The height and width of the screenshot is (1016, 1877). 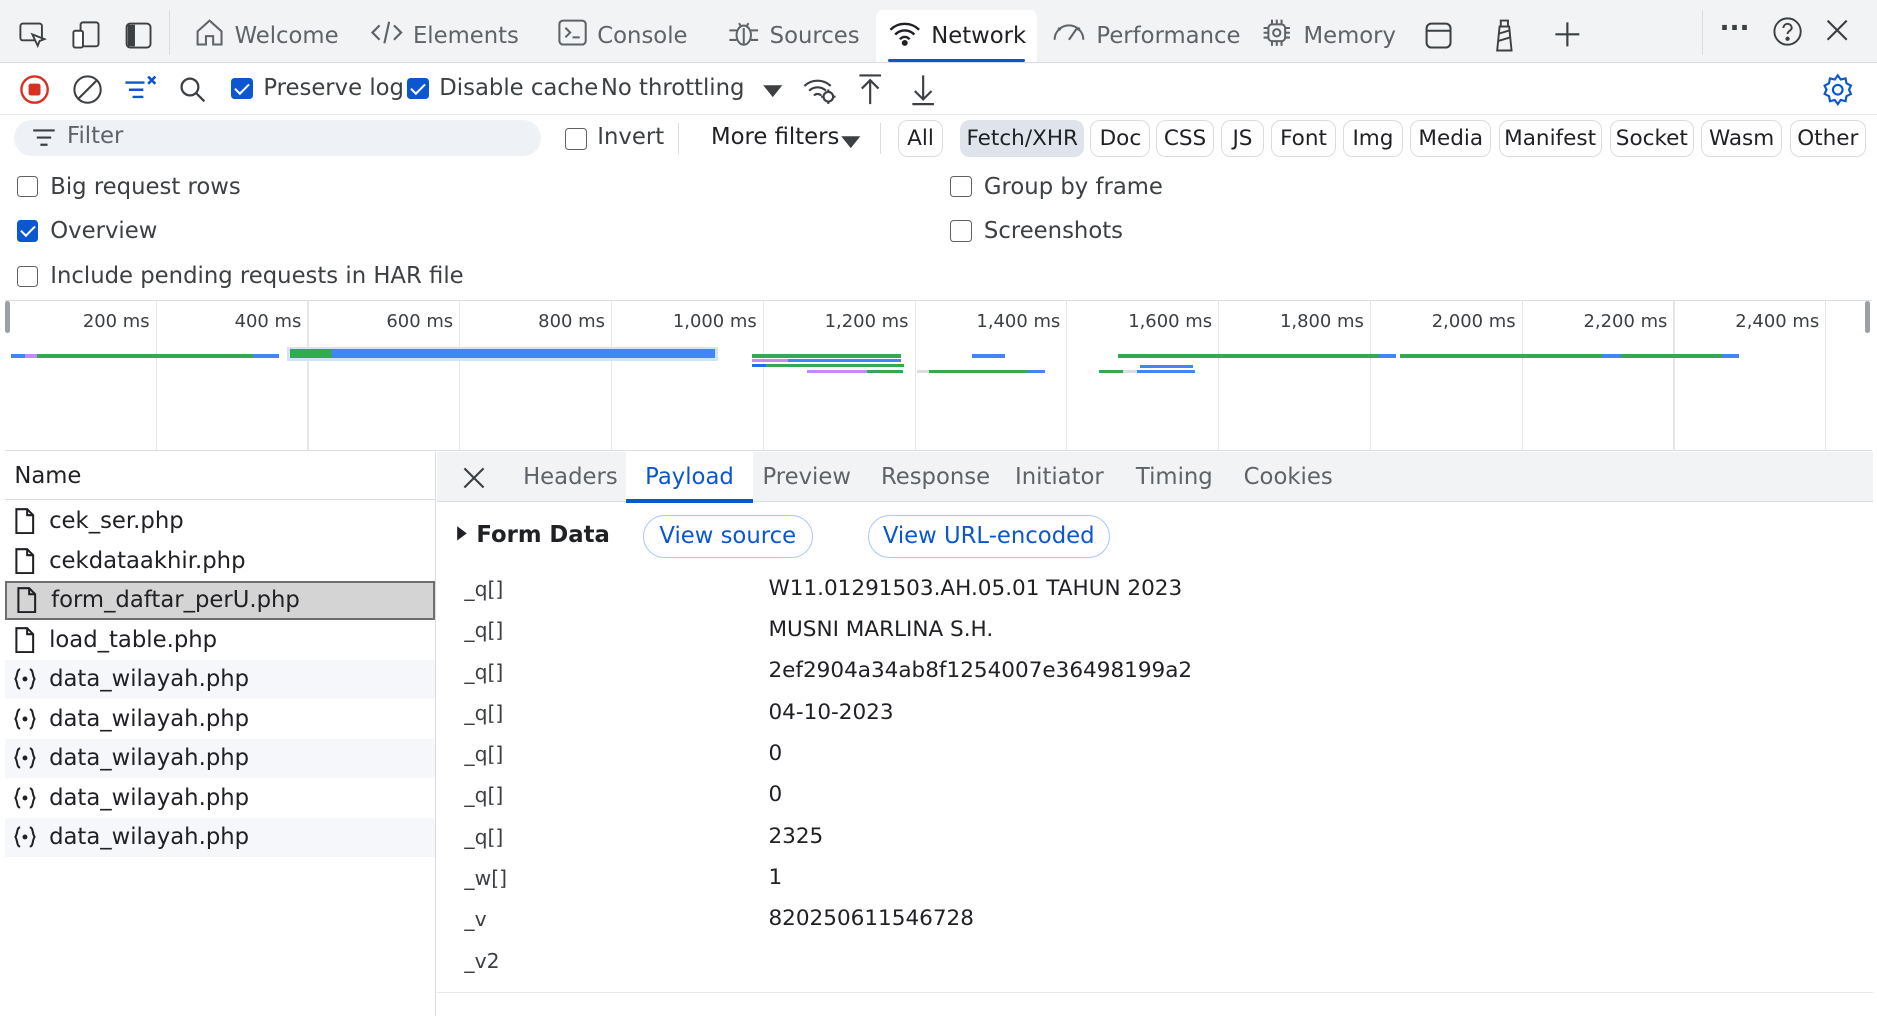 I want to click on close-detail-icon, so click(x=473, y=477).